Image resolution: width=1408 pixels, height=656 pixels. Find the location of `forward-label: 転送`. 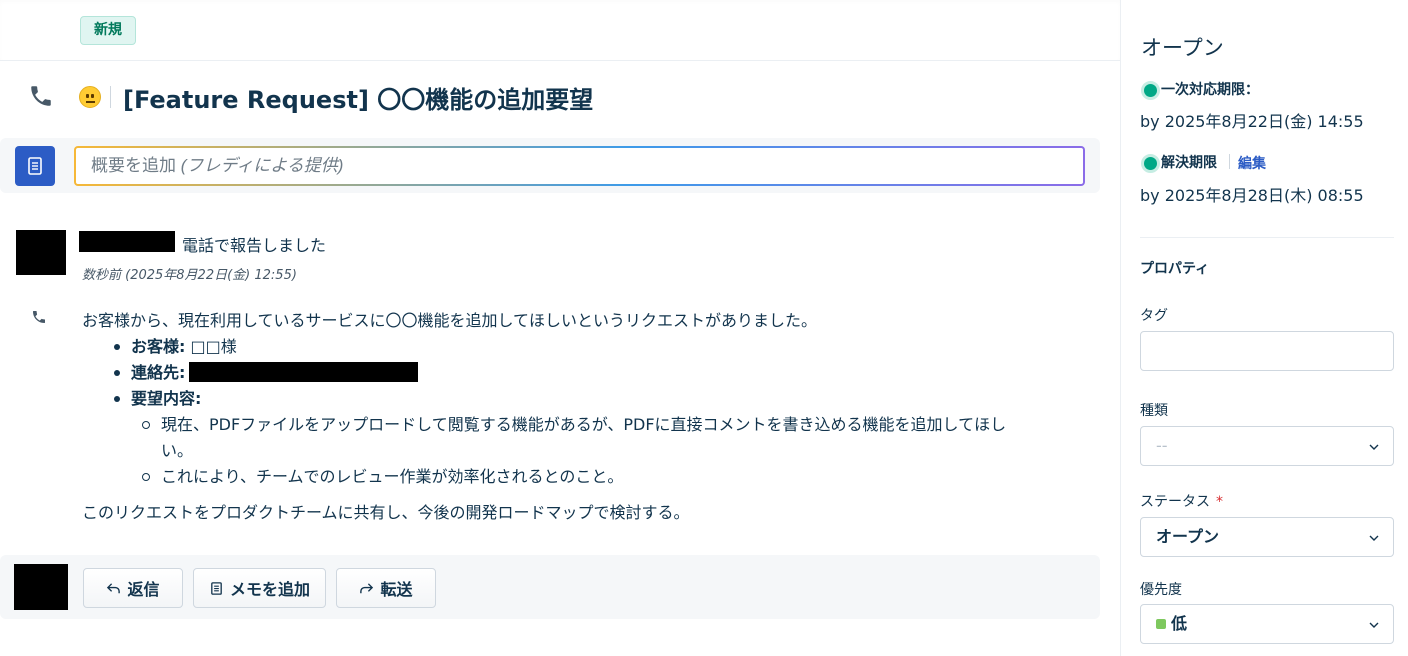

forward-label: 転送 is located at coordinates (396, 589).